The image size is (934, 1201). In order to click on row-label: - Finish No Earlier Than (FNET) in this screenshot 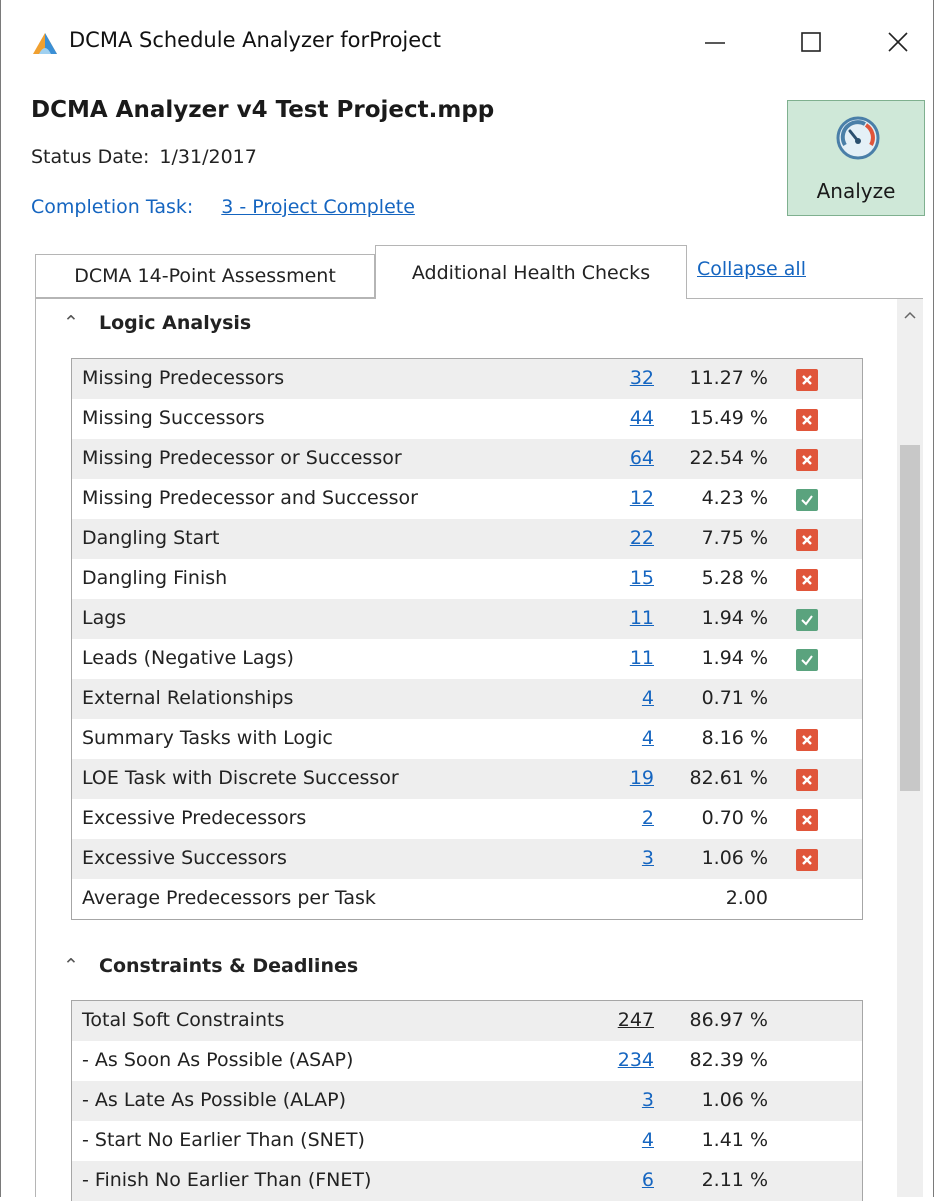, I will do `click(227, 1180)`.